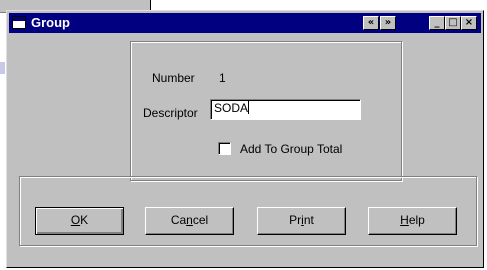 This screenshot has height=270, width=487. Describe the element at coordinates (200, 220) in the screenshot. I see `cancel-label-rest: cel` at that location.